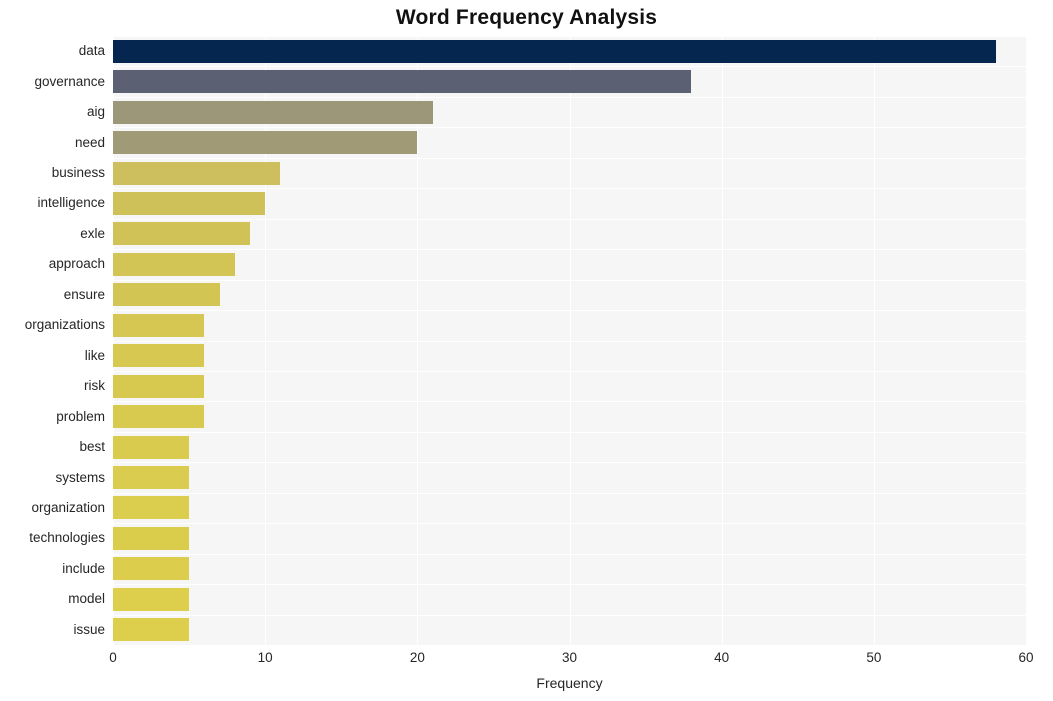  What do you see at coordinates (151, 447) in the screenshot?
I see `bar-best` at bounding box center [151, 447].